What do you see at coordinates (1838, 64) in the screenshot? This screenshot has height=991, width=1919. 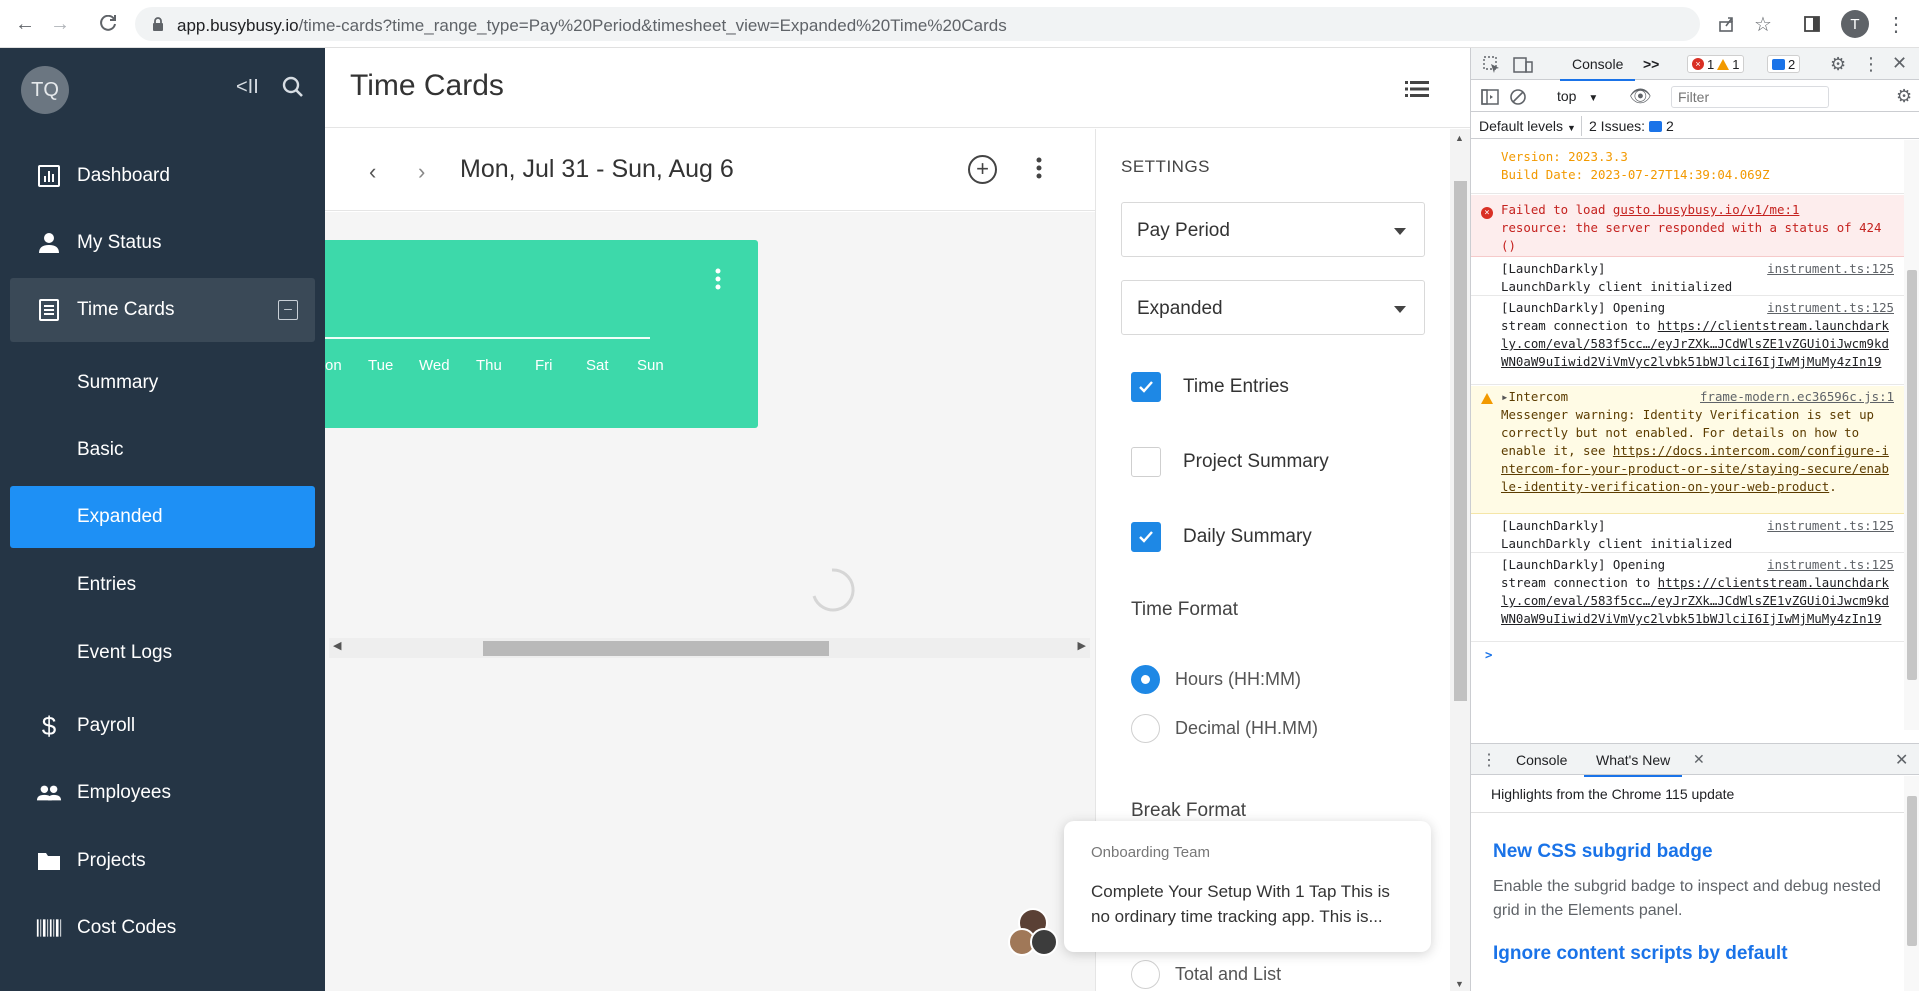 I see `settings-gear-icon: ⚙` at bounding box center [1838, 64].